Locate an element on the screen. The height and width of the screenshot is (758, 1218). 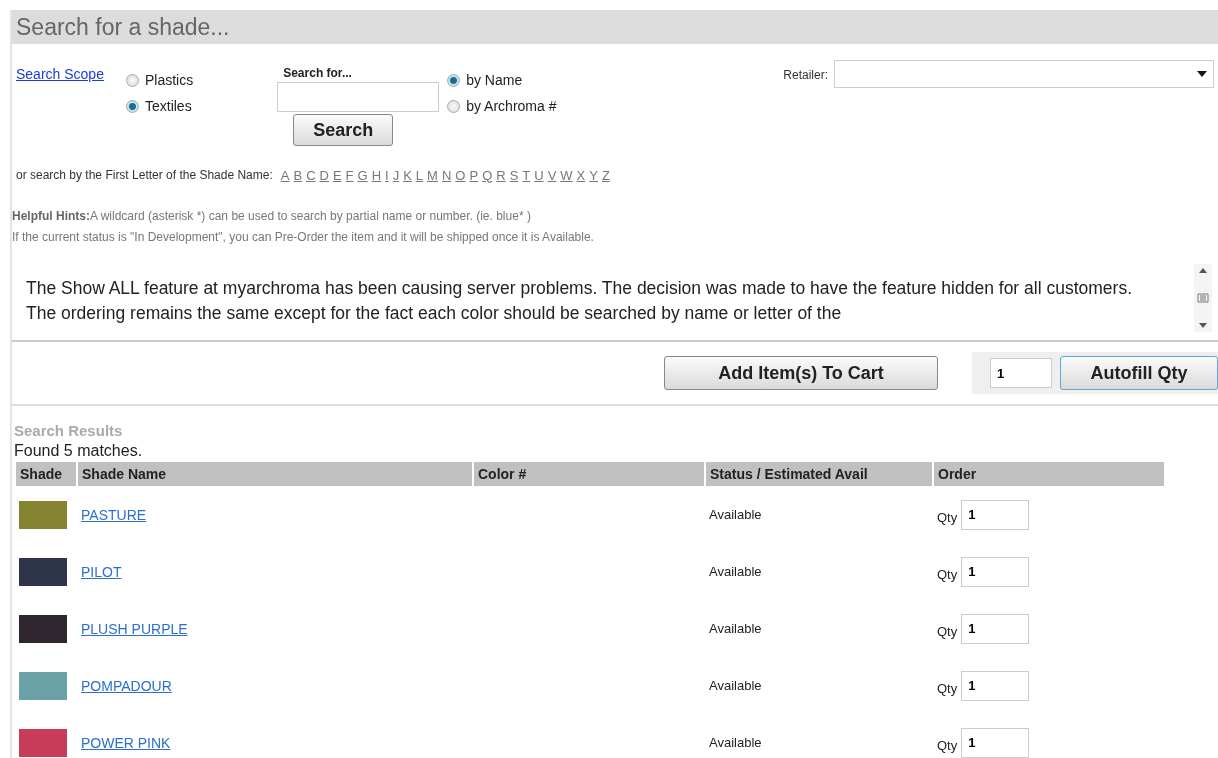
letter-link: C is located at coordinates (311, 175).